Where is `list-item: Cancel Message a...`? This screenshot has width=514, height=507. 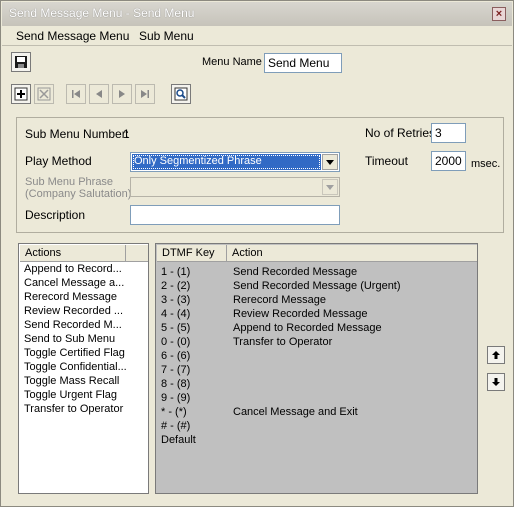
list-item: Cancel Message a... is located at coordinates (74, 283).